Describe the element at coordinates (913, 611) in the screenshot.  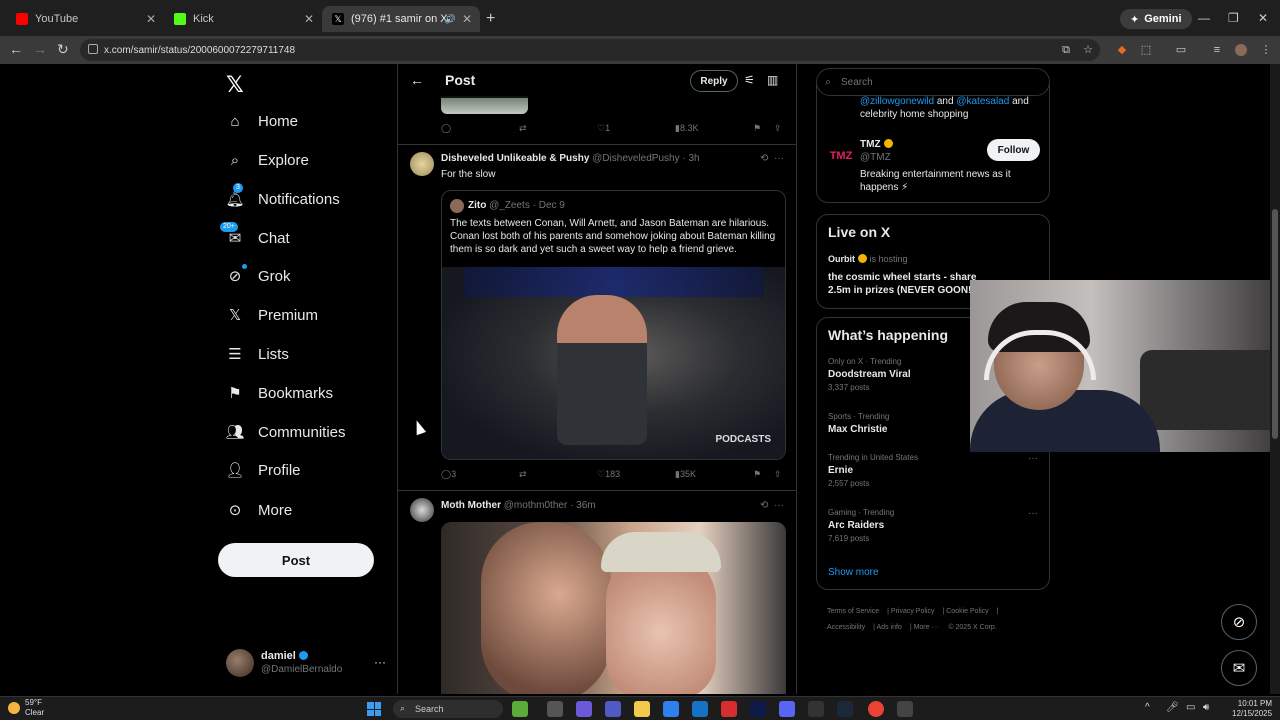
I see `footer-link: Privacy Policy` at that location.